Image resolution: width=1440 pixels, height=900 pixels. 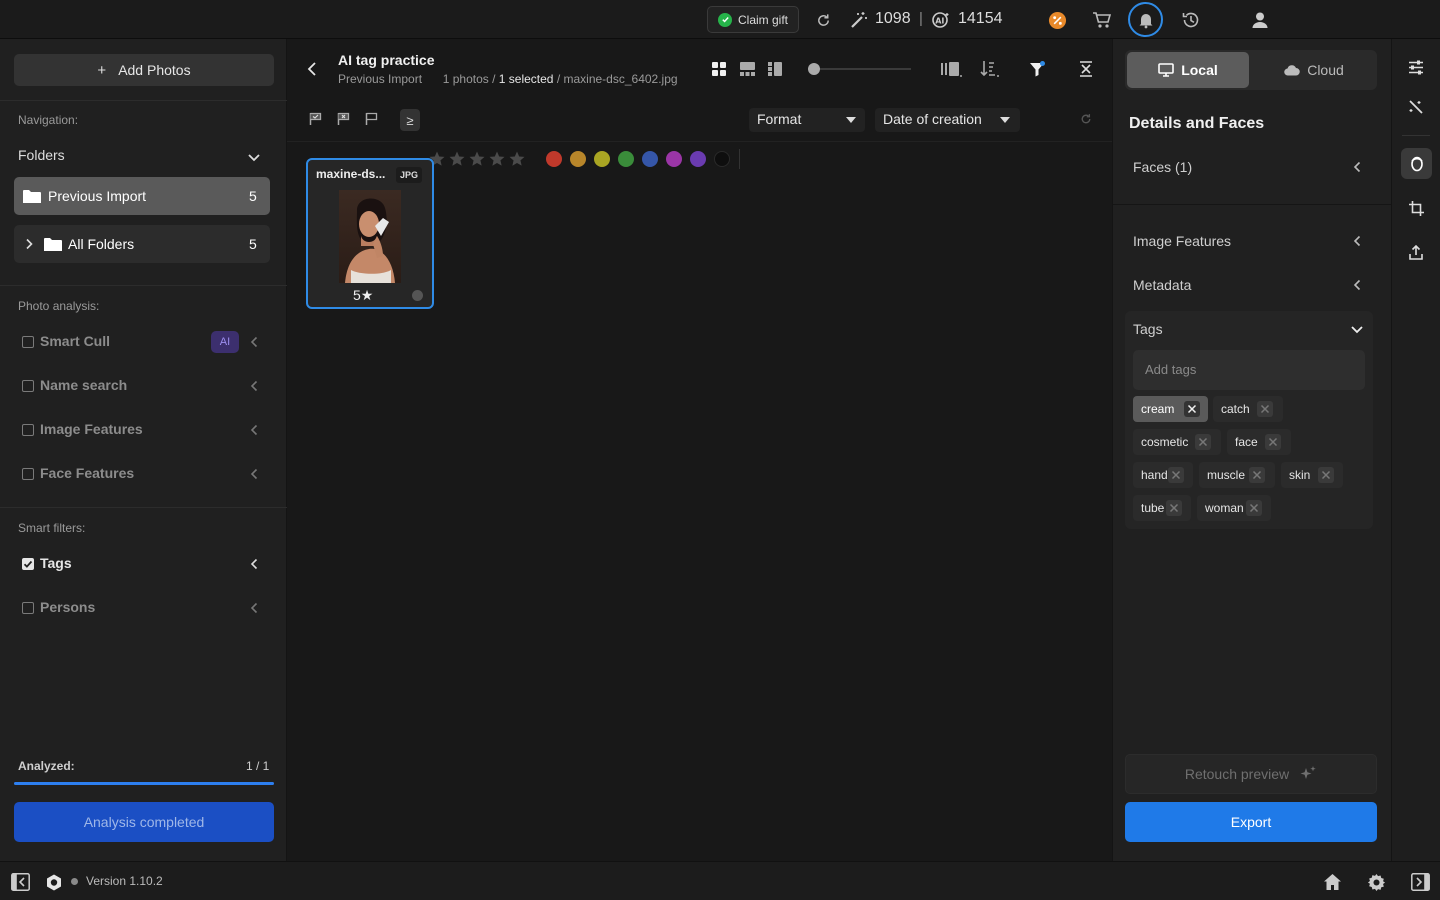 What do you see at coordinates (602, 159) in the screenshot?
I see `color-label-yellow` at bounding box center [602, 159].